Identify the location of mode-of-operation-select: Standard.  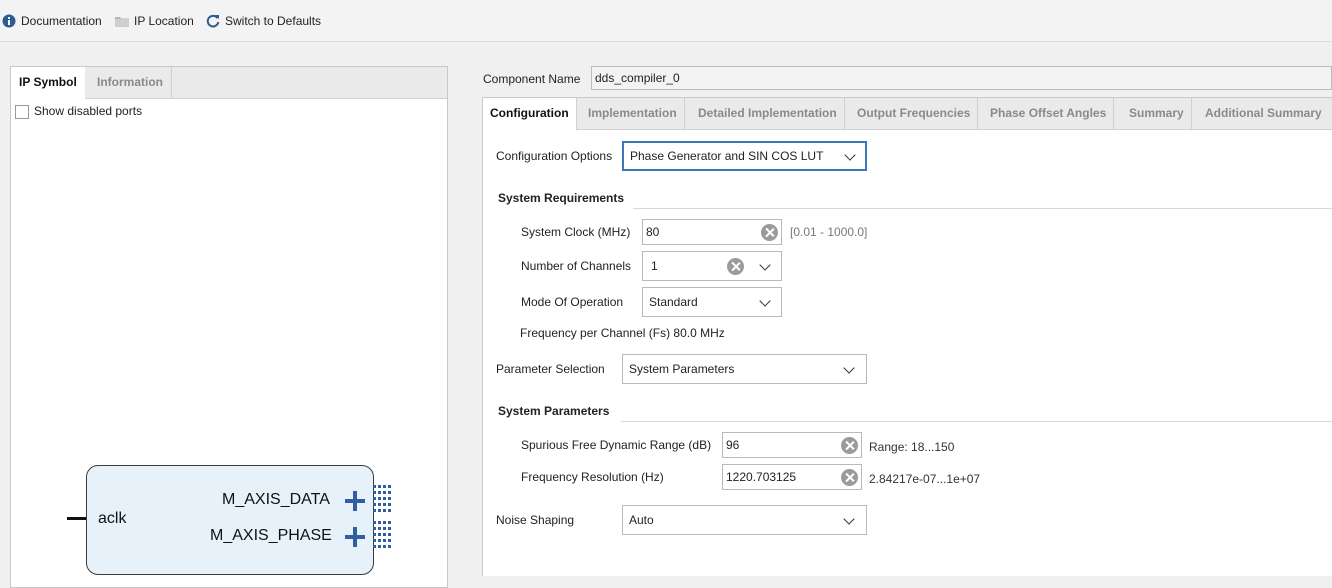
(712, 302).